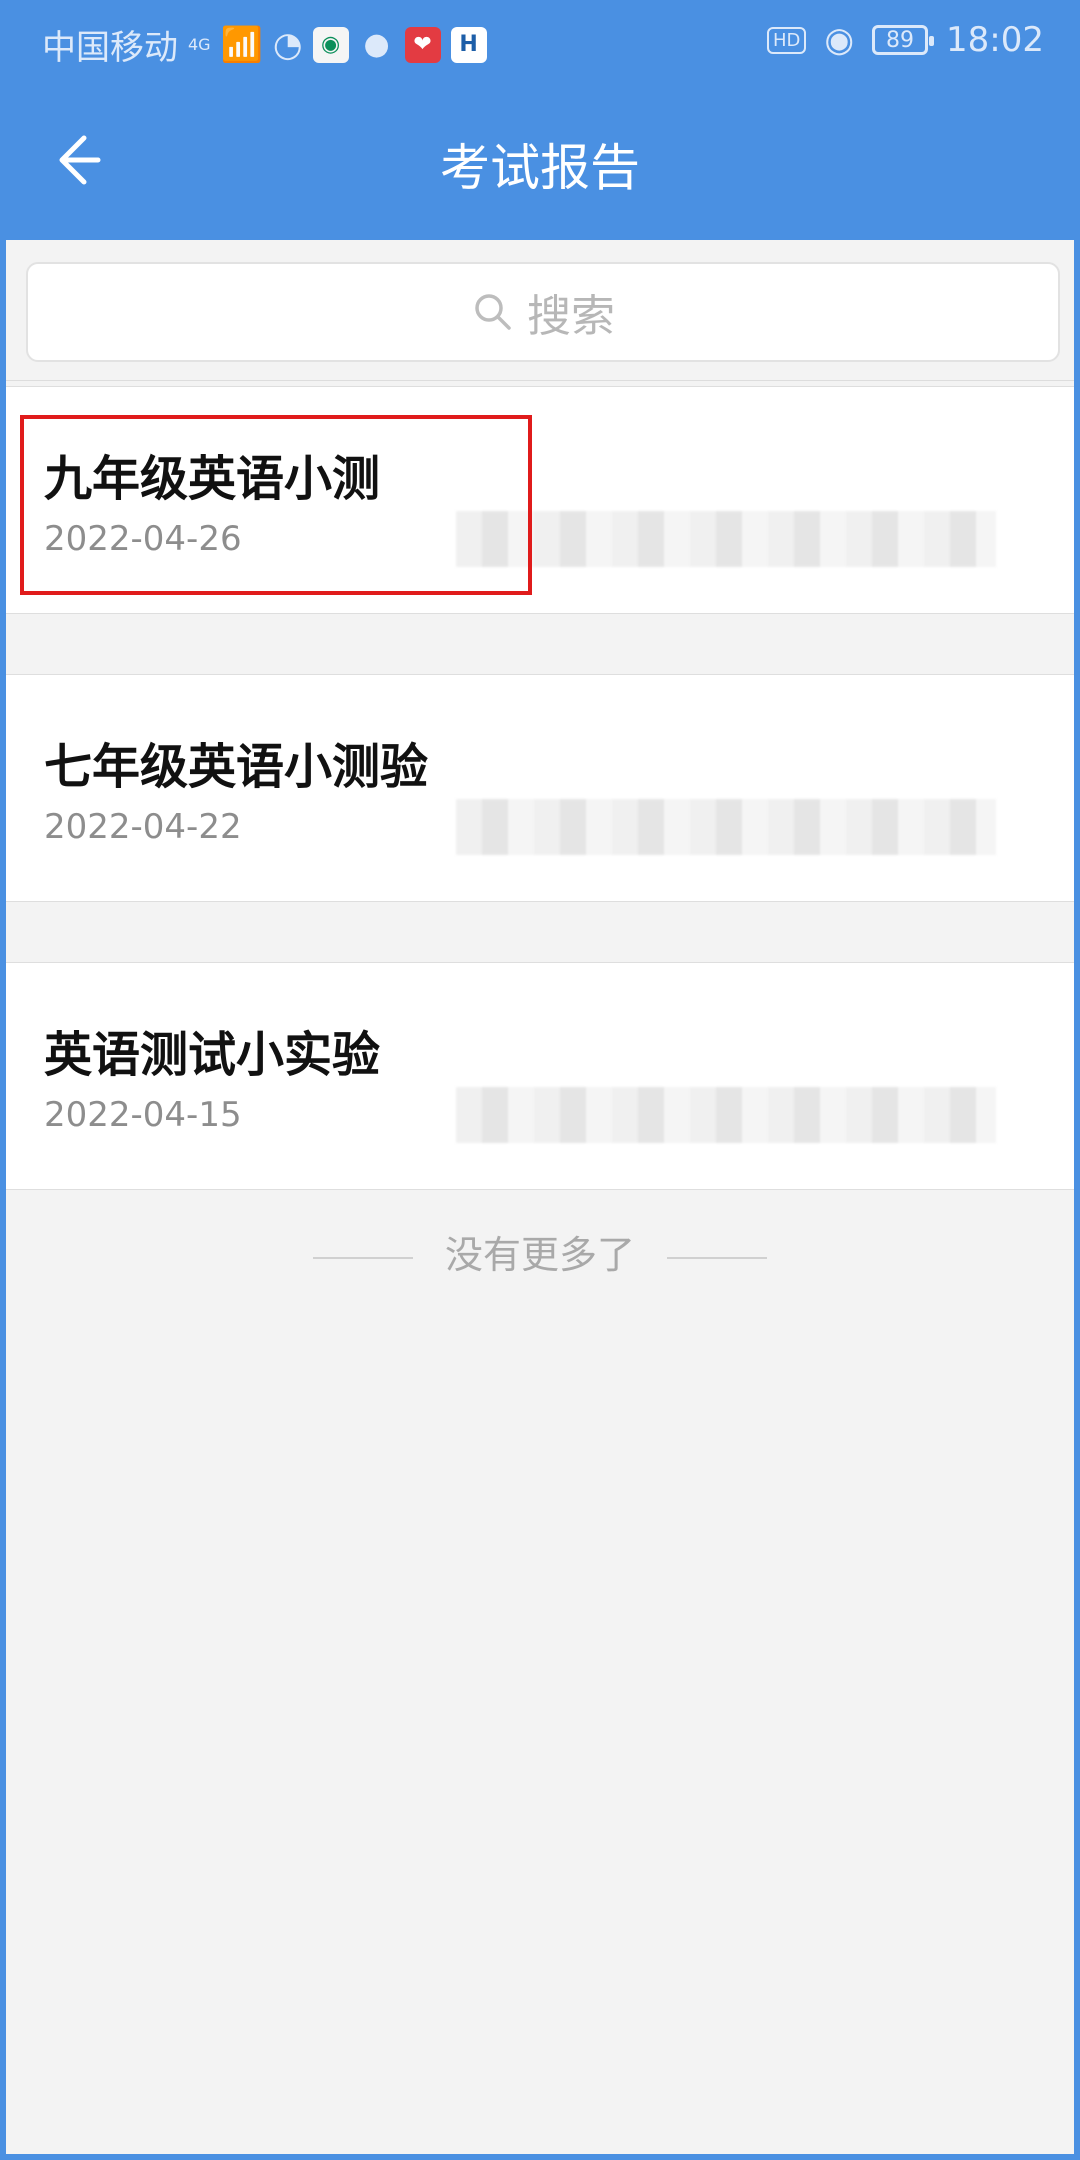  What do you see at coordinates (539, 1255) in the screenshot?
I see `no-more-label: 没有更多了` at bounding box center [539, 1255].